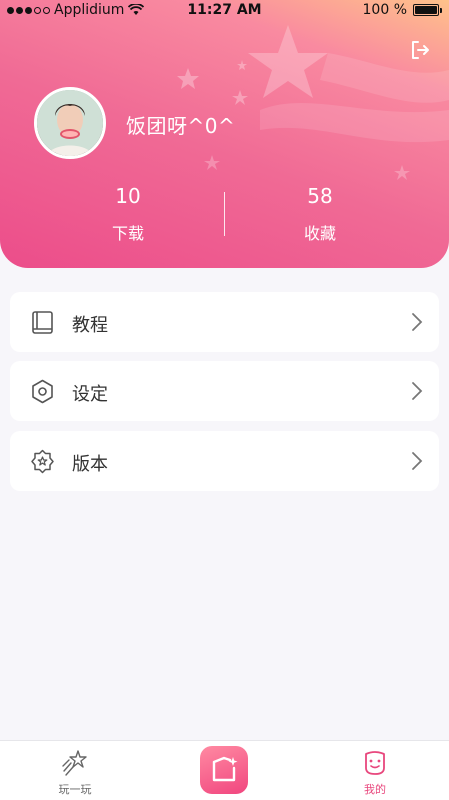 Image resolution: width=449 pixels, height=800 pixels. I want to click on menu-label-settings: 设定, so click(90, 394).